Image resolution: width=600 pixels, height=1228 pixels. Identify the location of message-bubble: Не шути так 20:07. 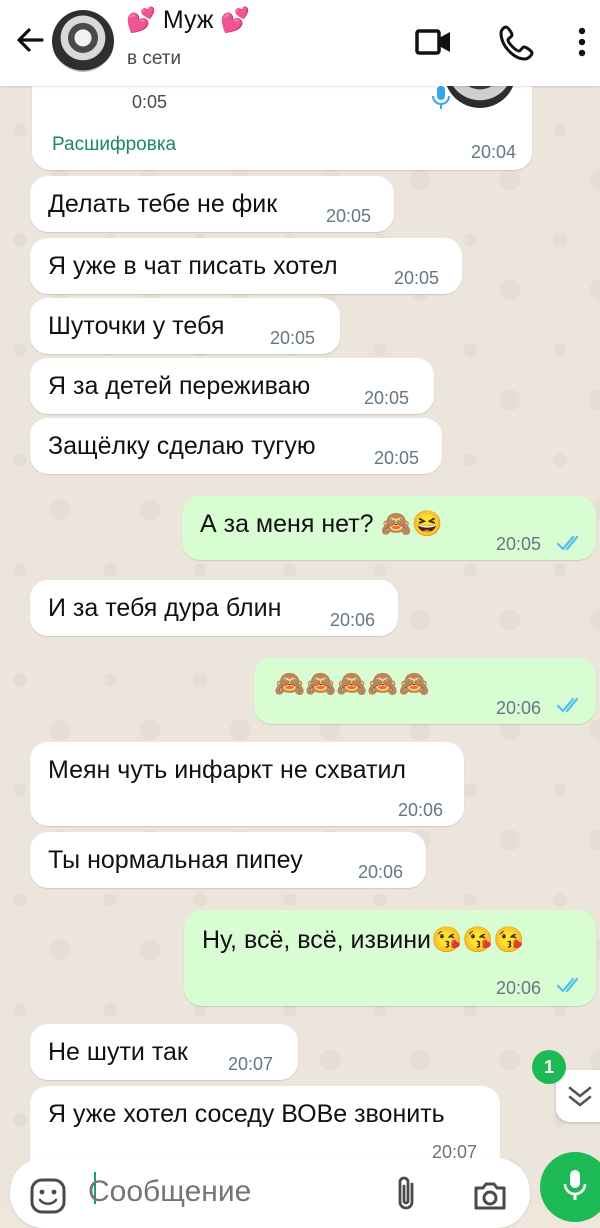
(164, 1052).